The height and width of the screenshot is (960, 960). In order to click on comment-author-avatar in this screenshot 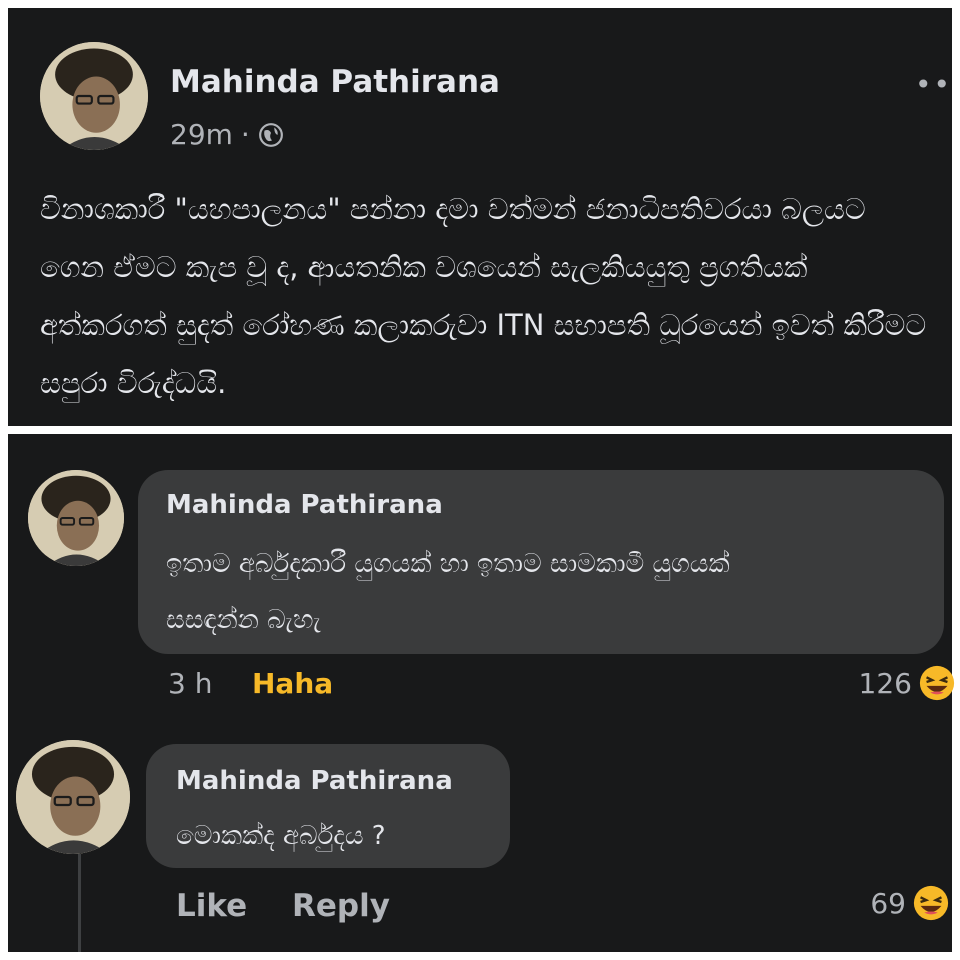, I will do `click(76, 518)`.